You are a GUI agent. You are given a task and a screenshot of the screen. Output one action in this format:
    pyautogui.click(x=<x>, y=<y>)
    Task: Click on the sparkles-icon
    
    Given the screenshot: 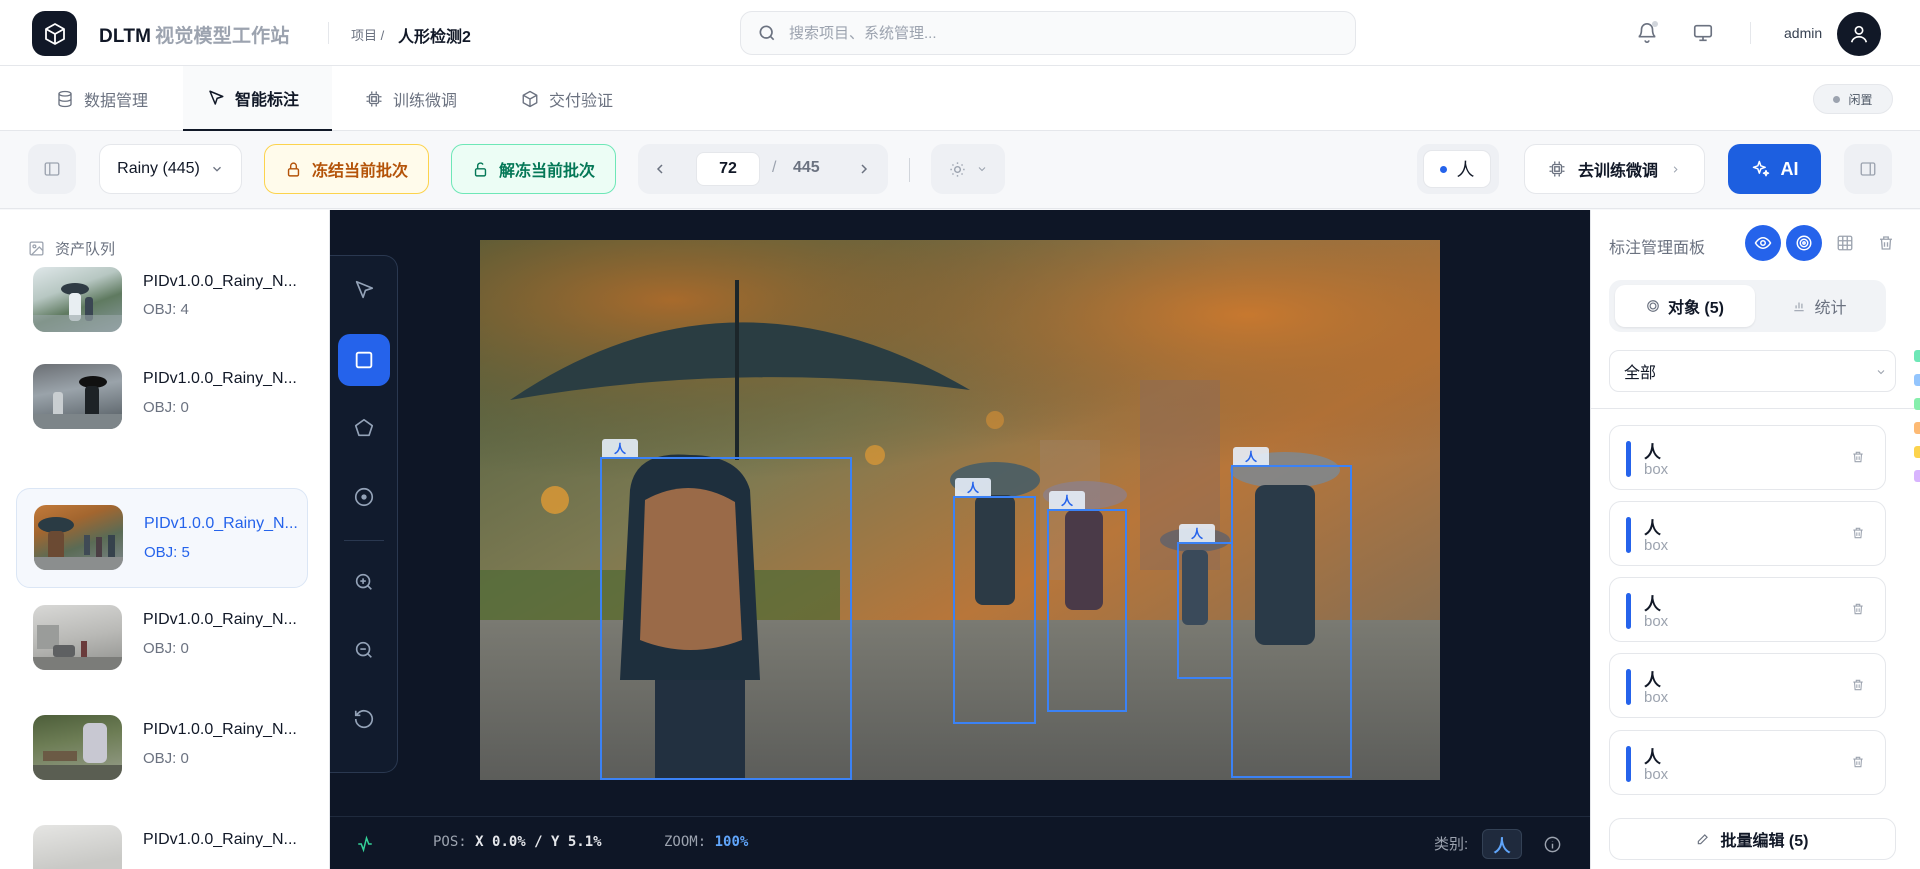 What is the action you would take?
    pyautogui.click(x=1760, y=168)
    